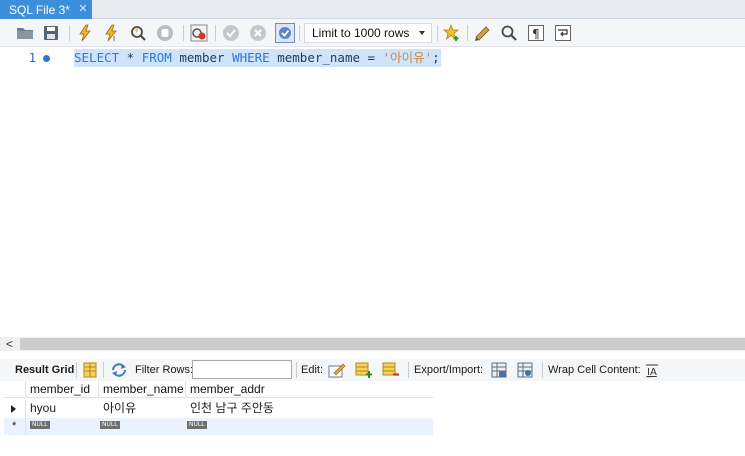  Describe the element at coordinates (309, 408) in the screenshot. I see `cell-member-addr: 인천 남구 주안동` at that location.